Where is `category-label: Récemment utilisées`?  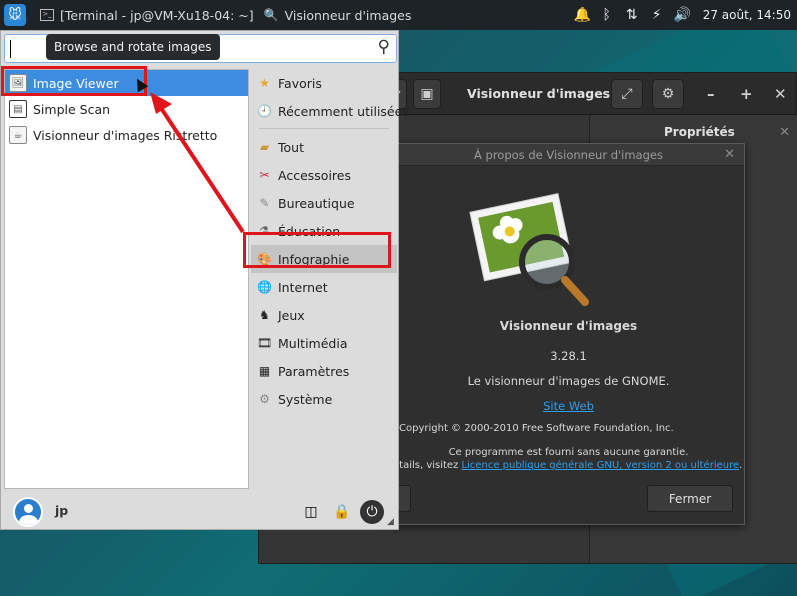
category-label: Récemment utilisées is located at coordinates (343, 111).